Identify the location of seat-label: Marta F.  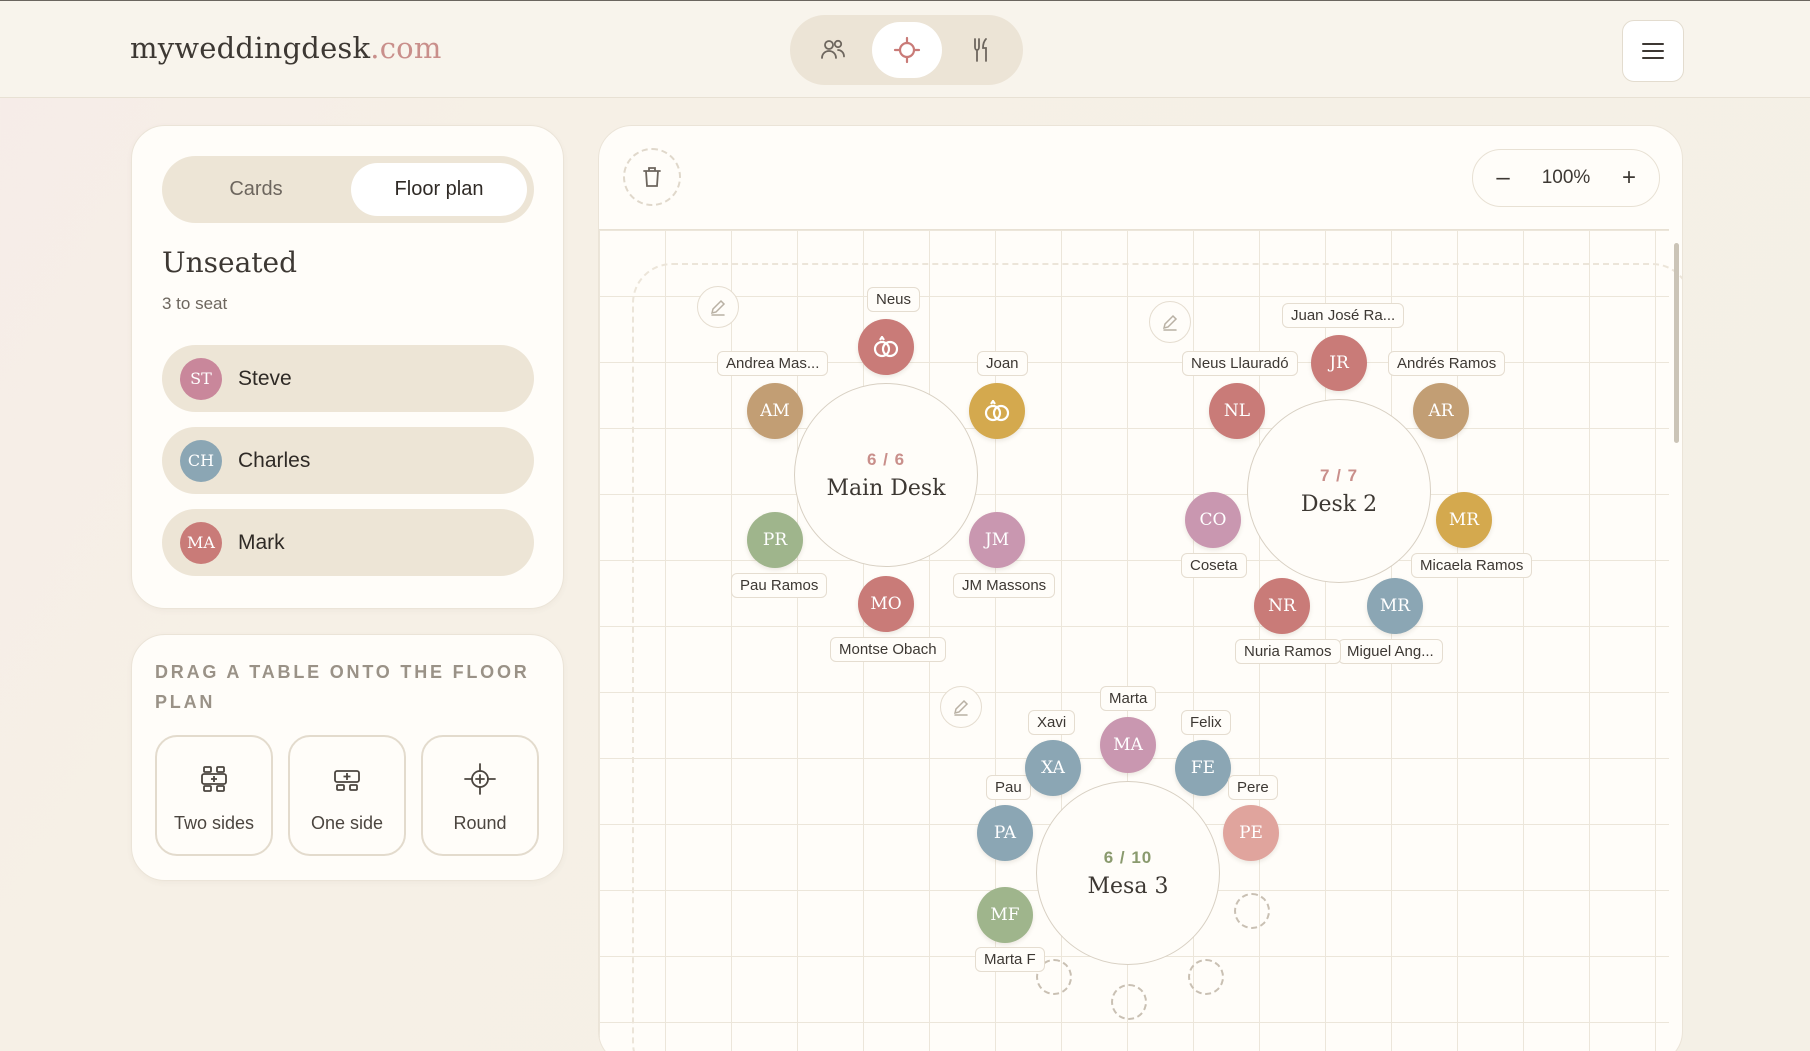
(1010, 959).